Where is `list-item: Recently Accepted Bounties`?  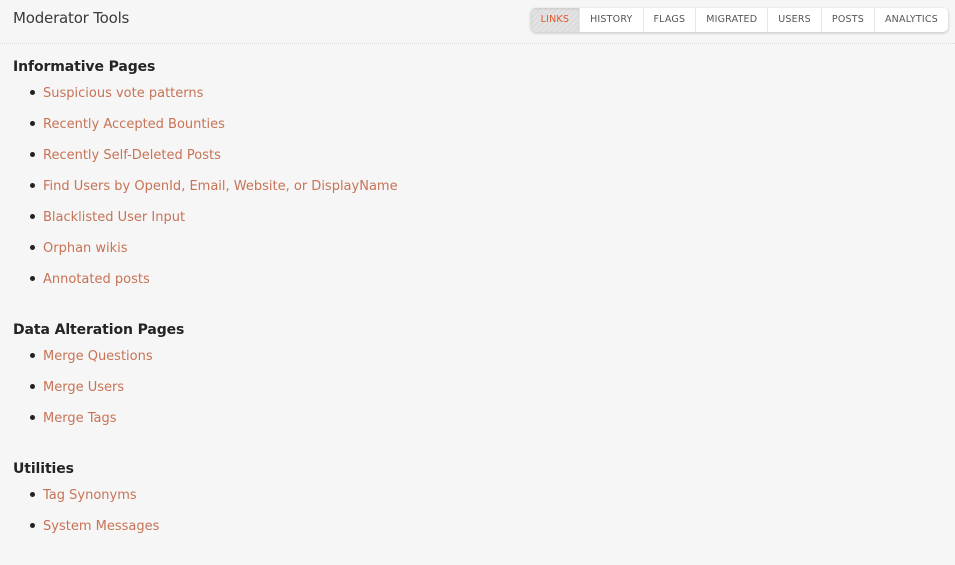
list-item: Recently Accepted Bounties is located at coordinates (205, 128).